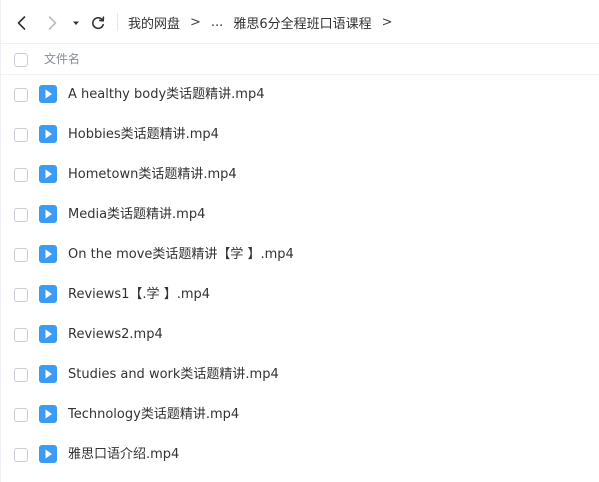 This screenshot has height=482, width=599. I want to click on list-item: On the move类话题精讲【学 】.mp4, so click(300, 255).